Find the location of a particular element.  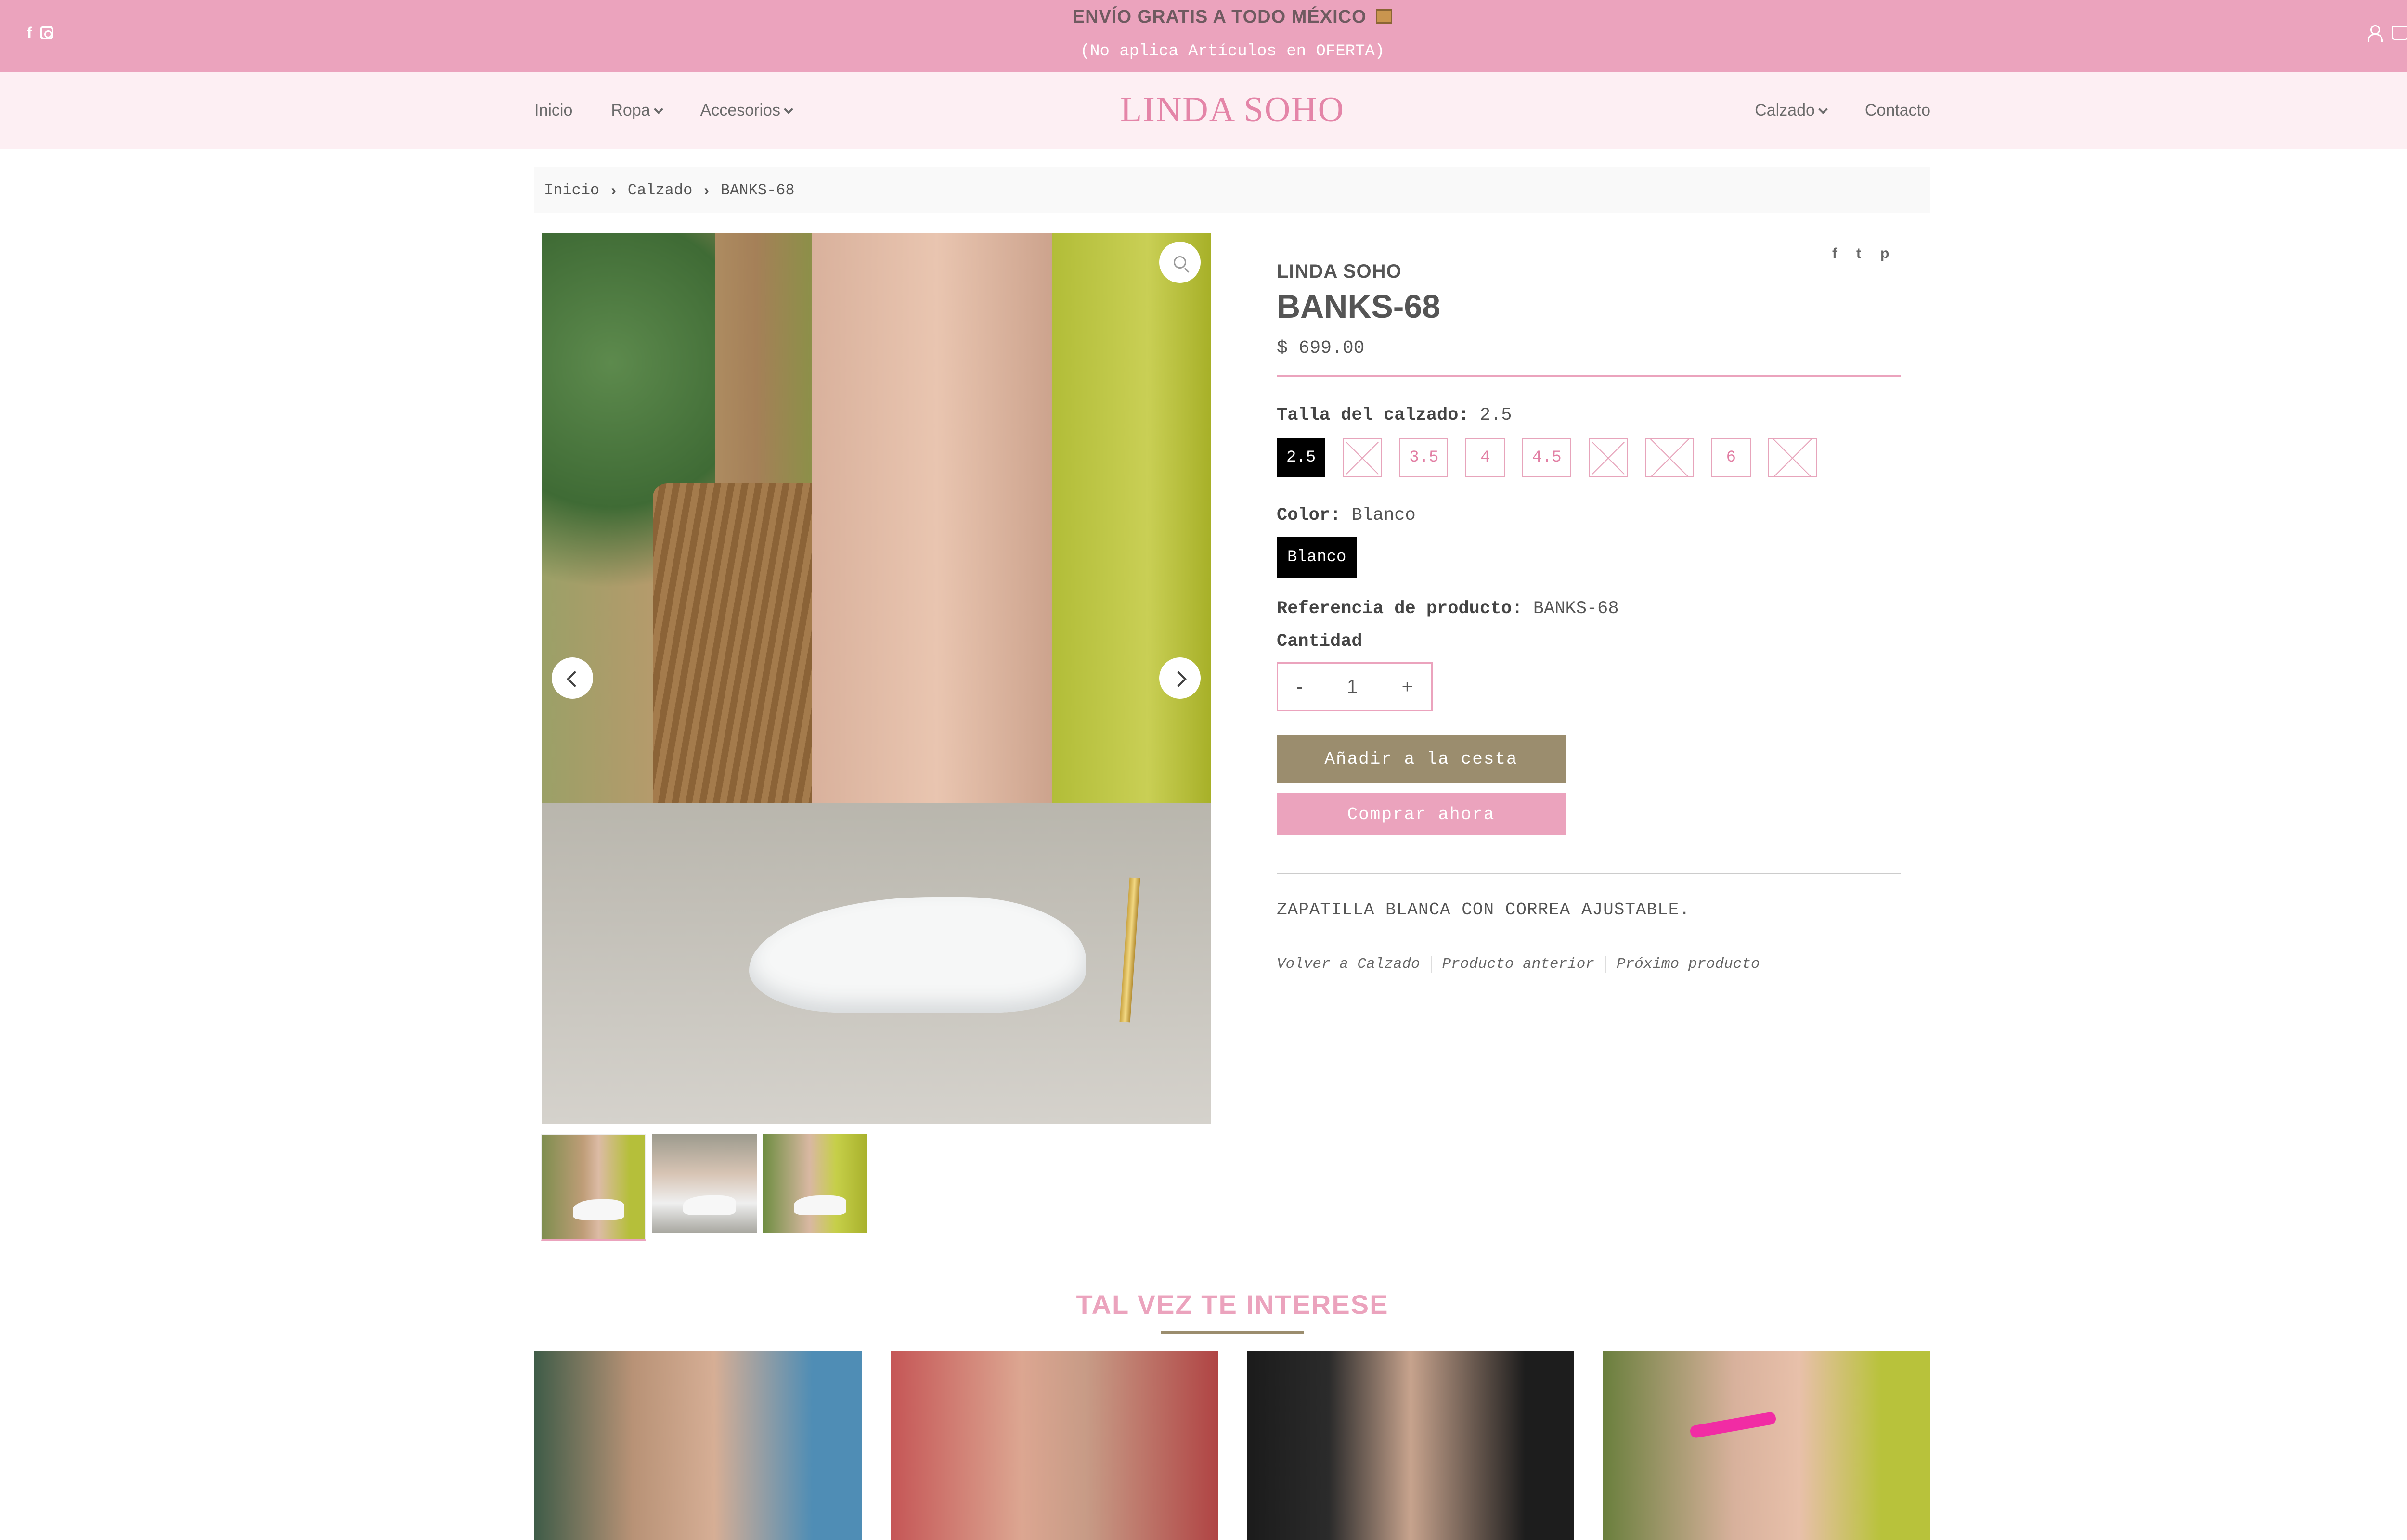

user-icon is located at coordinates (2375, 33).